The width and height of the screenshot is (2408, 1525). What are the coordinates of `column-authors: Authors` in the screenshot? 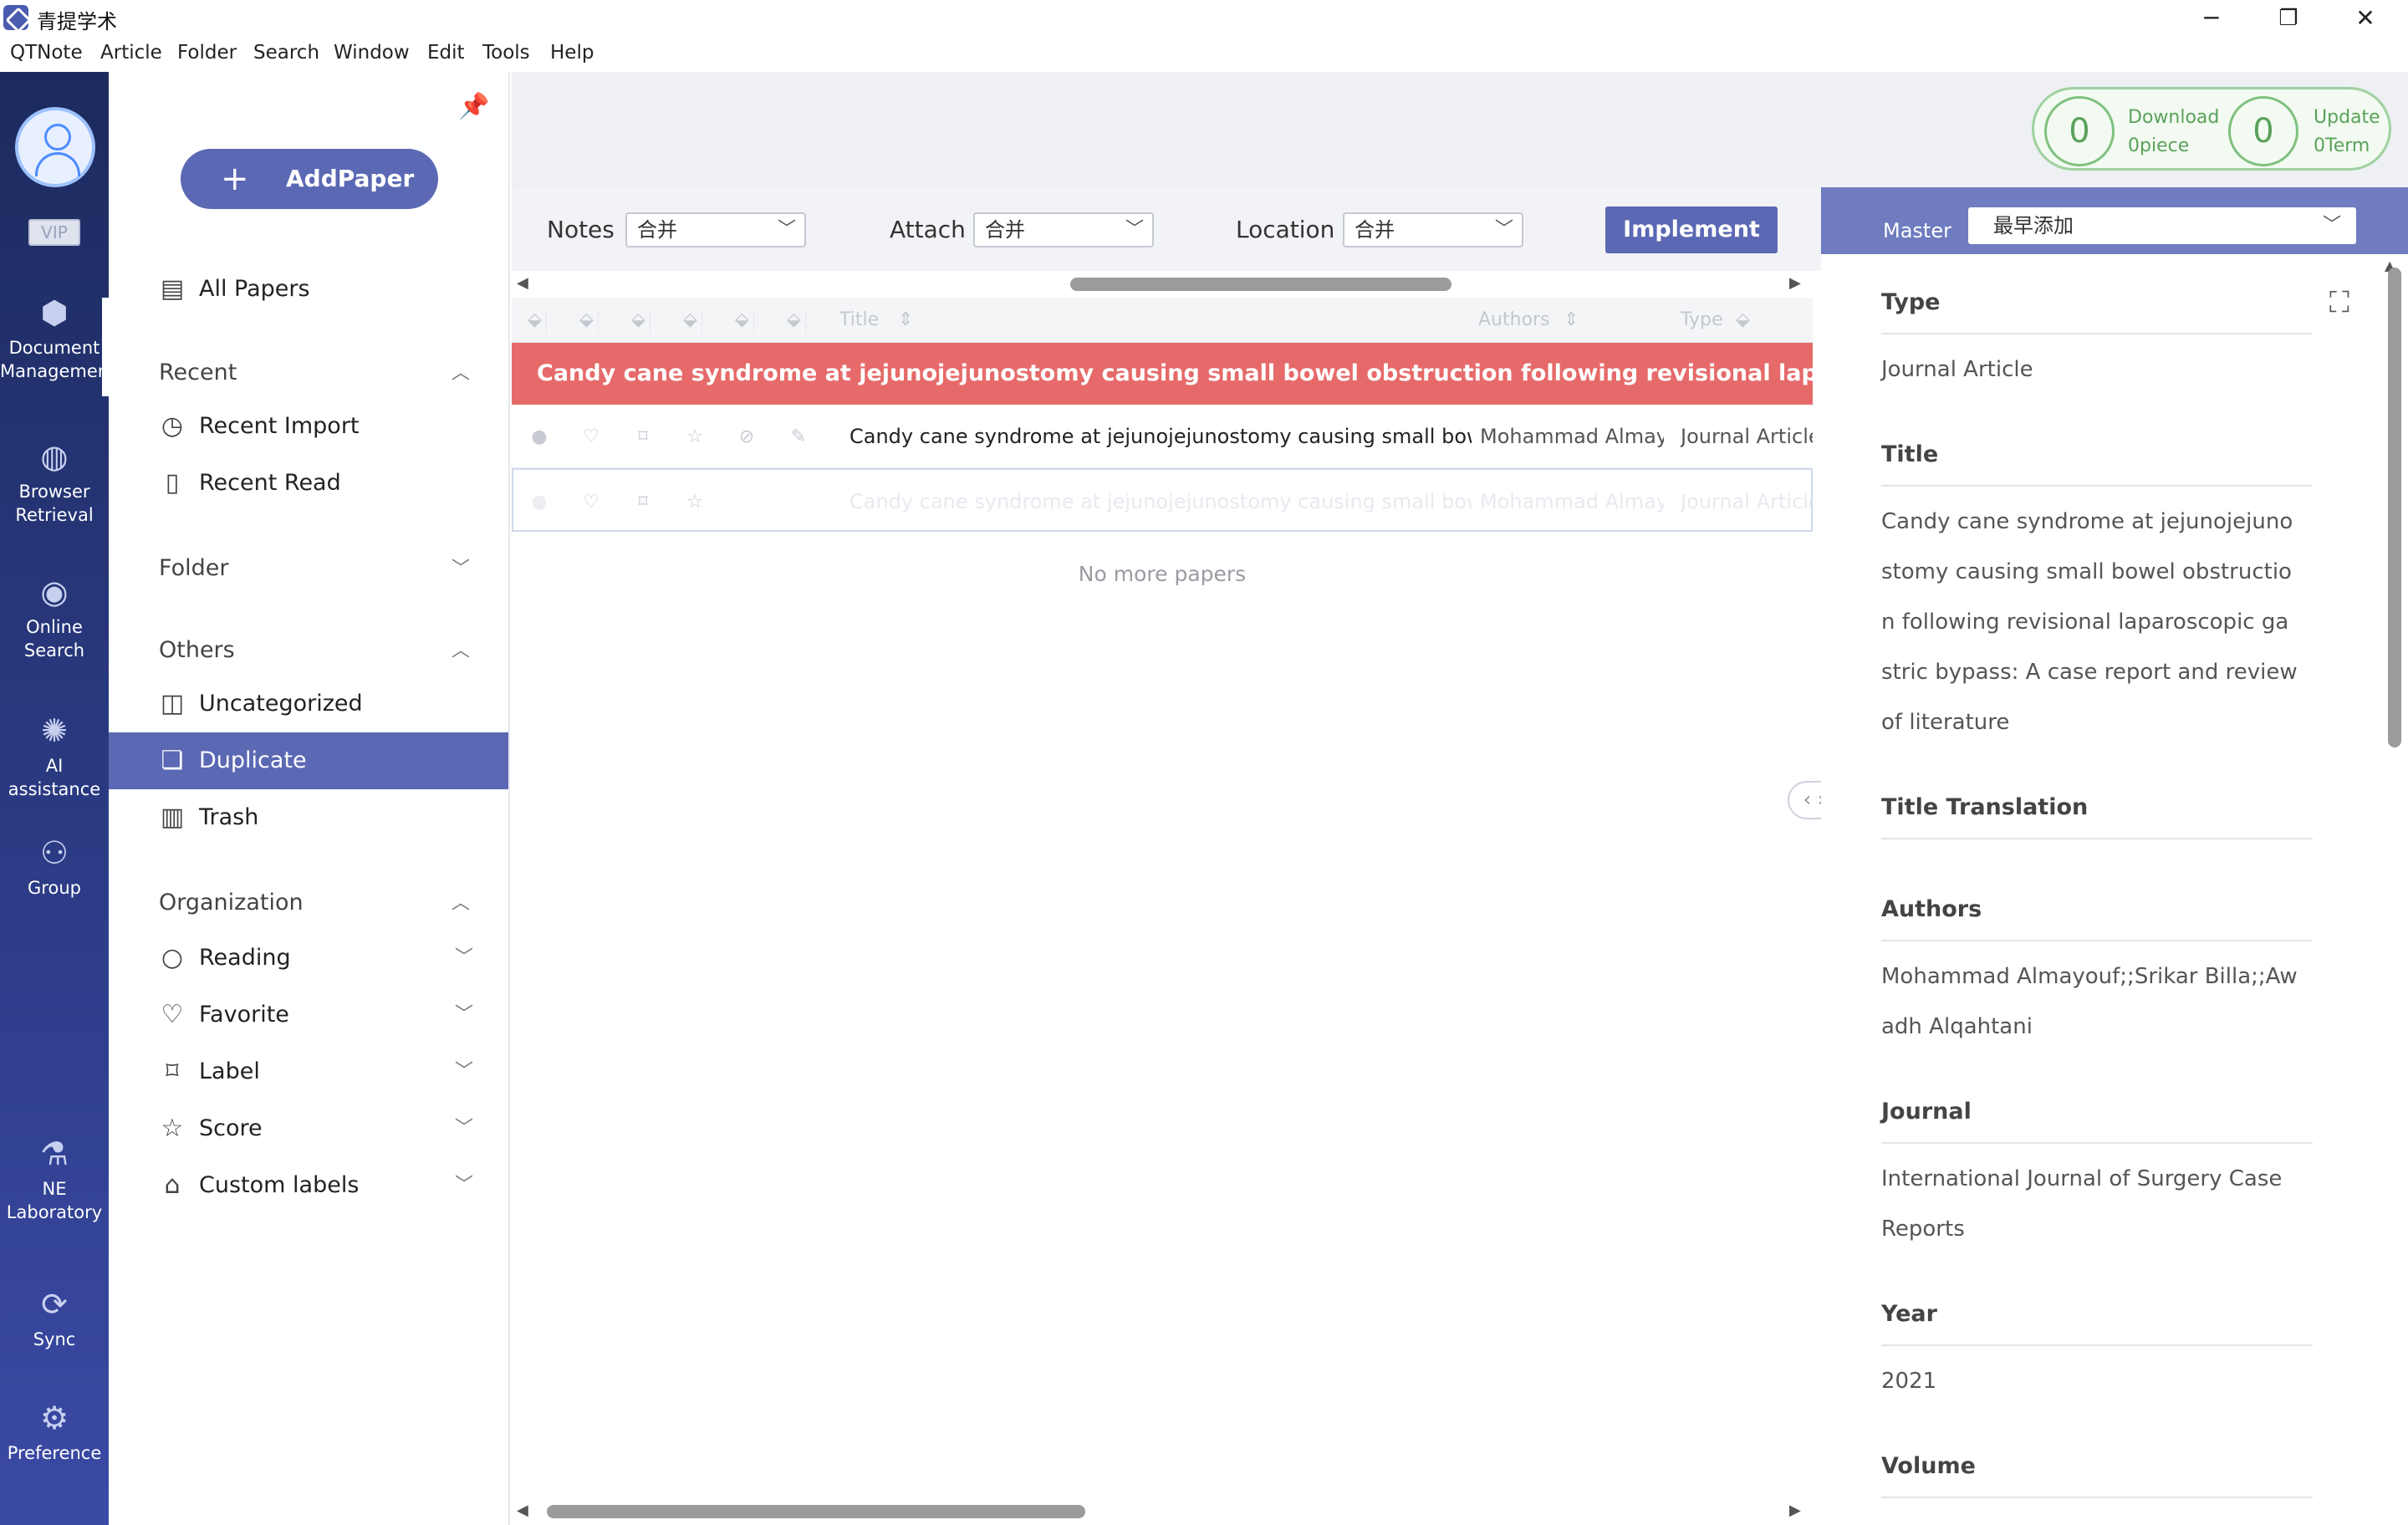 It's located at (1514, 319).